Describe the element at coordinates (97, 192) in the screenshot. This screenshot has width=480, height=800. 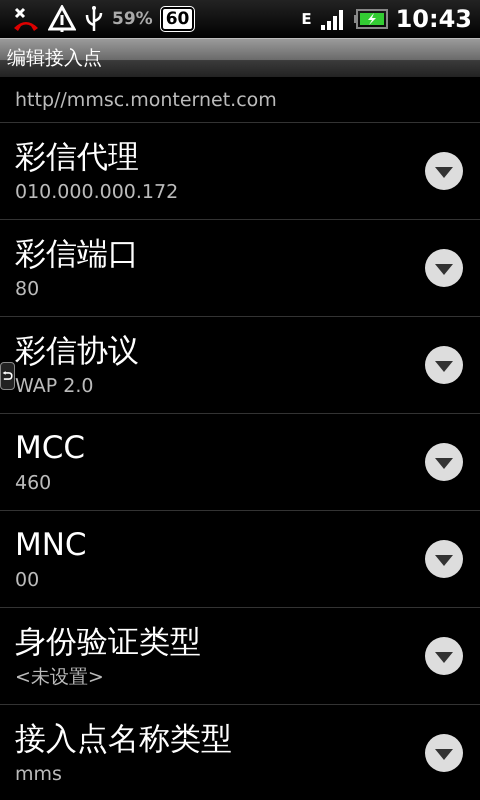
I see `setting-value: 010.000.000.172` at that location.